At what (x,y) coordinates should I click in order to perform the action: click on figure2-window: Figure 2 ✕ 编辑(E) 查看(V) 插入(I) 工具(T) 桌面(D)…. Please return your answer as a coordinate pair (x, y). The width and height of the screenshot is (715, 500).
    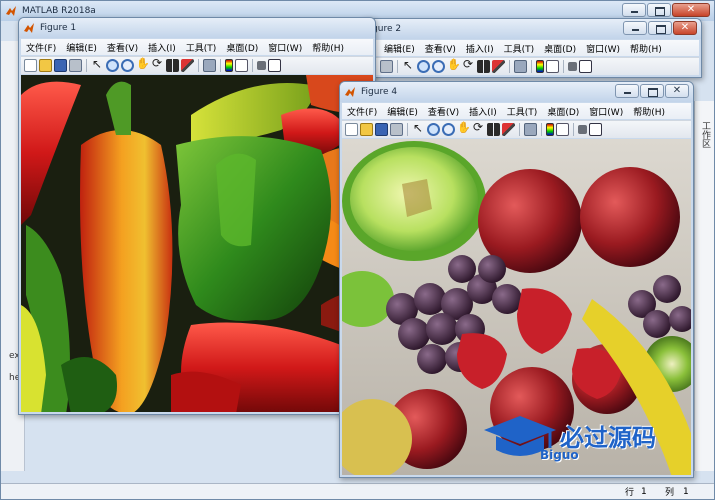
    Looking at the image, I should click on (531, 48).